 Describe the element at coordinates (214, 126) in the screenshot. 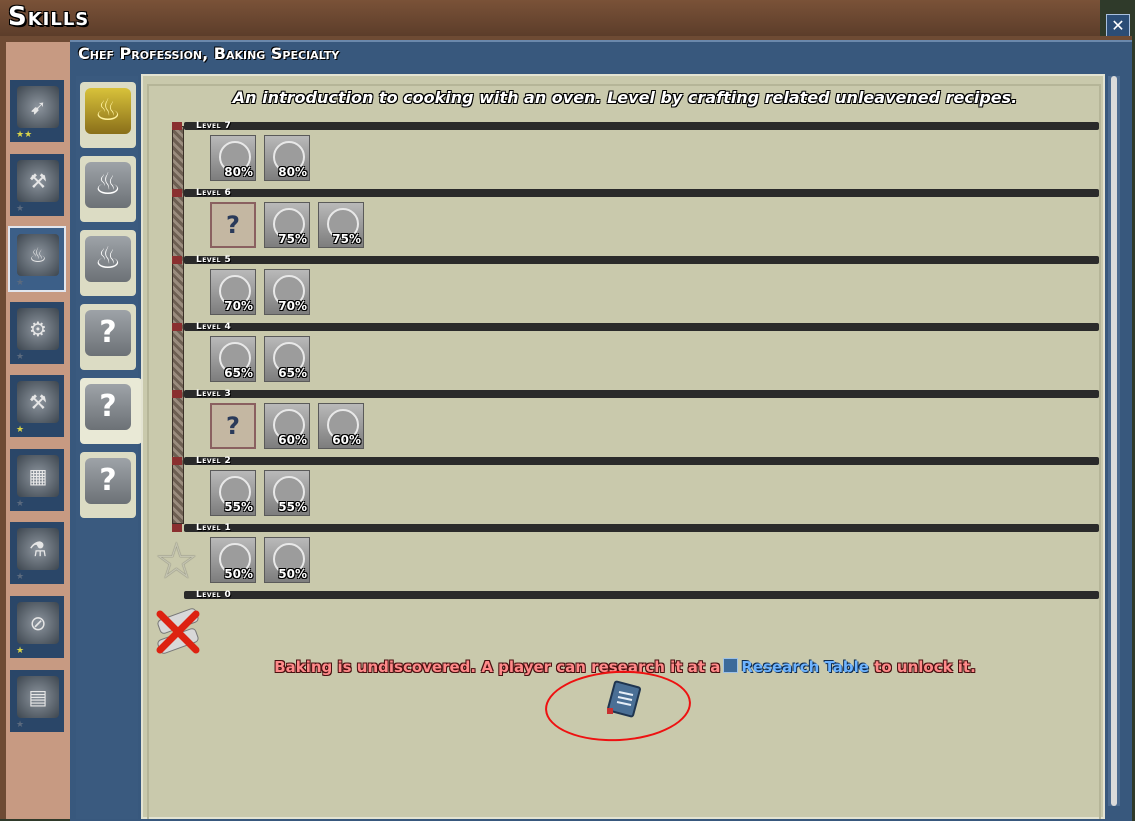

I see `level-label: Level 7` at that location.